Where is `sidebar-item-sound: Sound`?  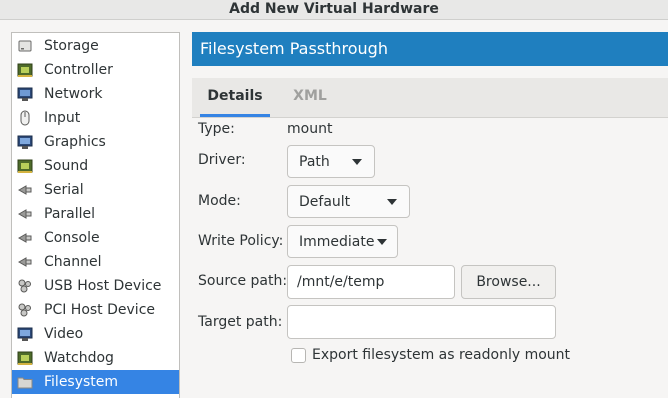
sidebar-item-sound: Sound is located at coordinates (95, 166).